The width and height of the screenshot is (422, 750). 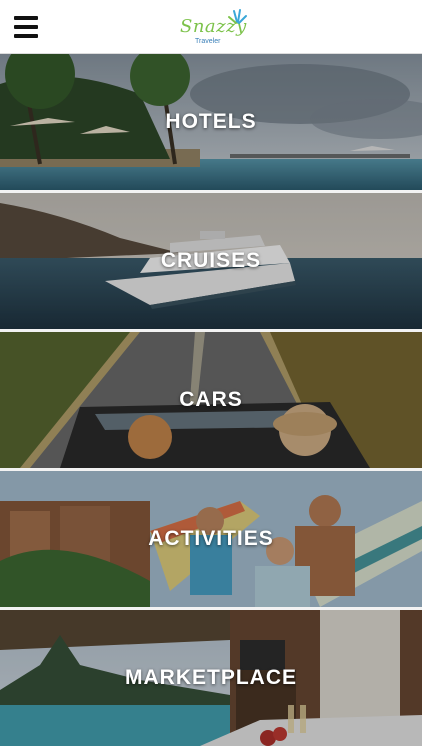 I want to click on snazzy-traveler-logo: Snazzy Traveler, so click(x=215, y=28).